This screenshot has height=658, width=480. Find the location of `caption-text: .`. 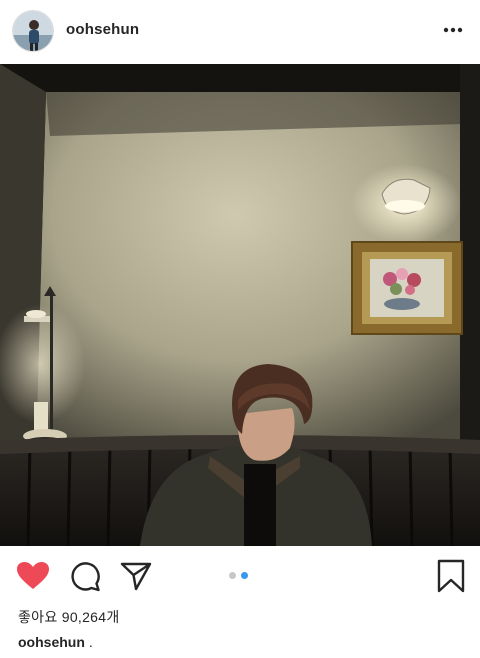

caption-text: . is located at coordinates (90, 642).